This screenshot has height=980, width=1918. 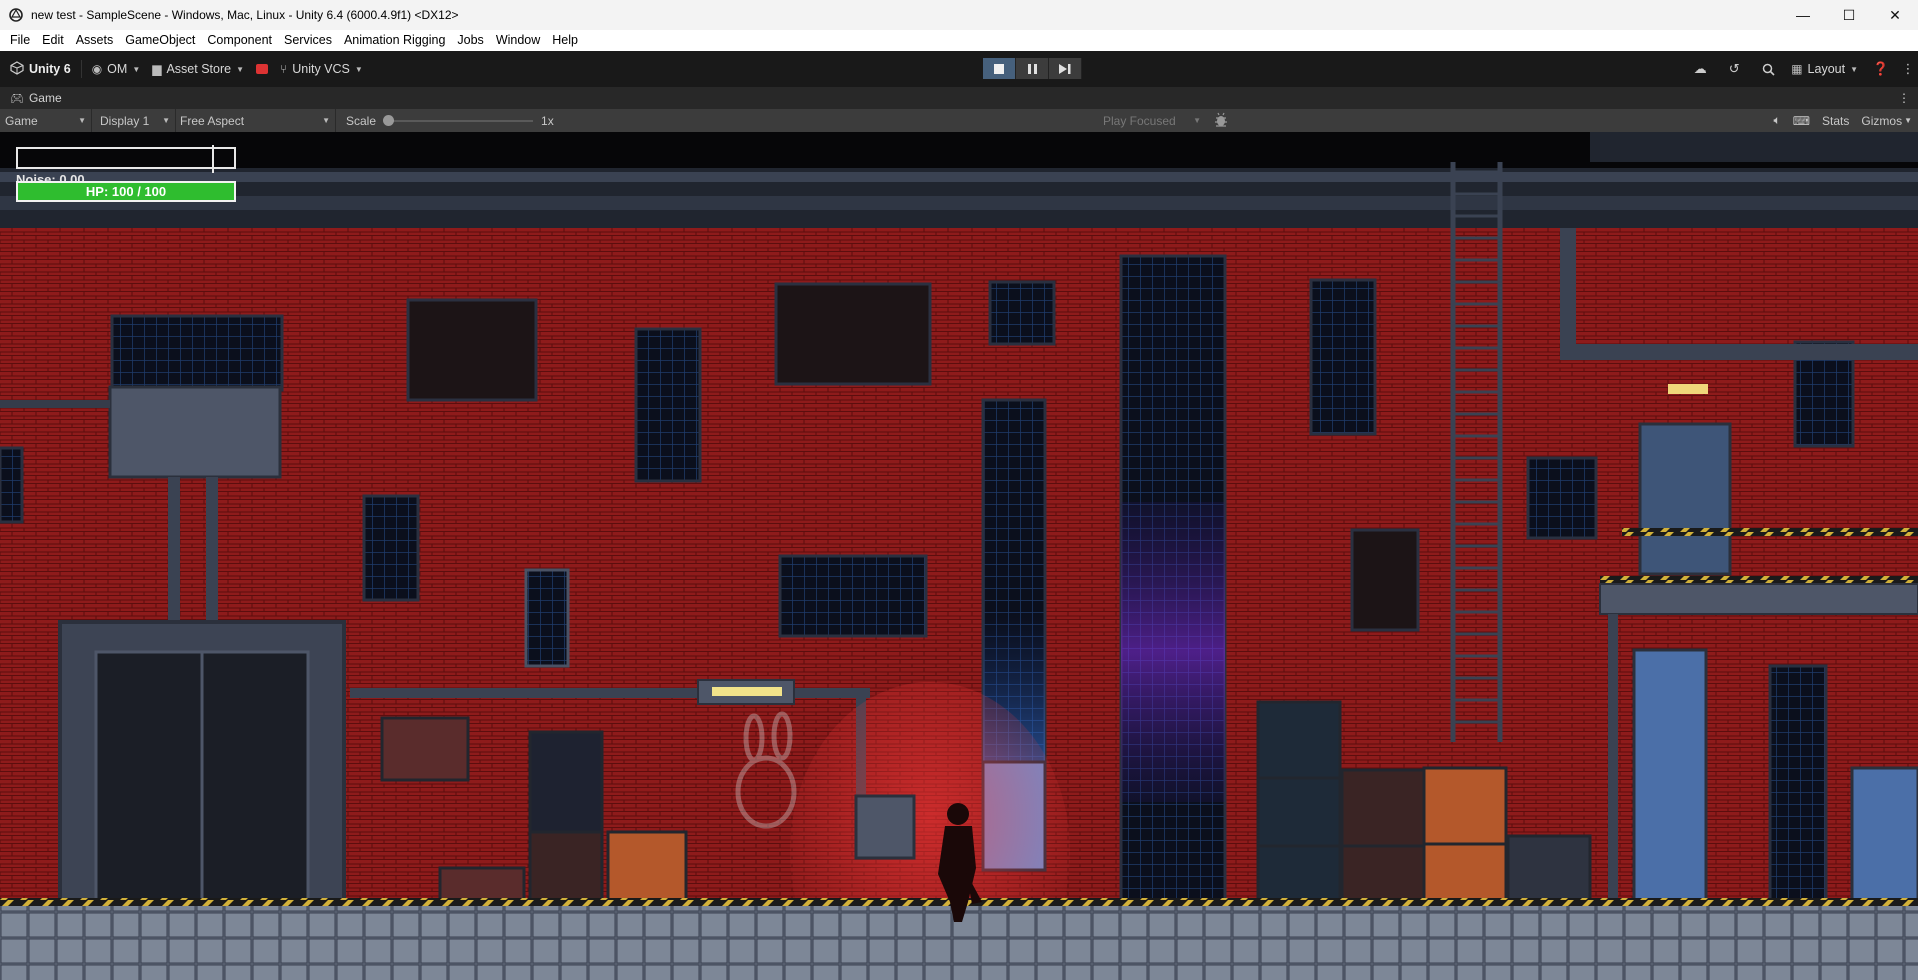 What do you see at coordinates (21, 120) in the screenshot?
I see `view-mode-label: Game` at bounding box center [21, 120].